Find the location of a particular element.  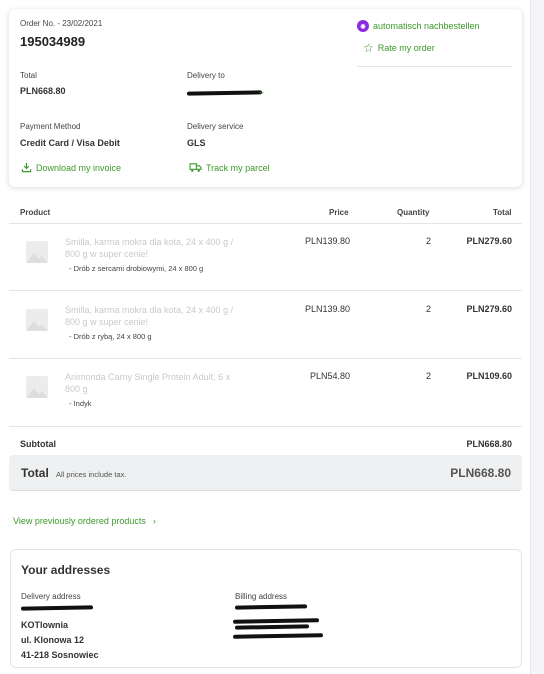

product-variant: - Indyk is located at coordinates (80, 403).